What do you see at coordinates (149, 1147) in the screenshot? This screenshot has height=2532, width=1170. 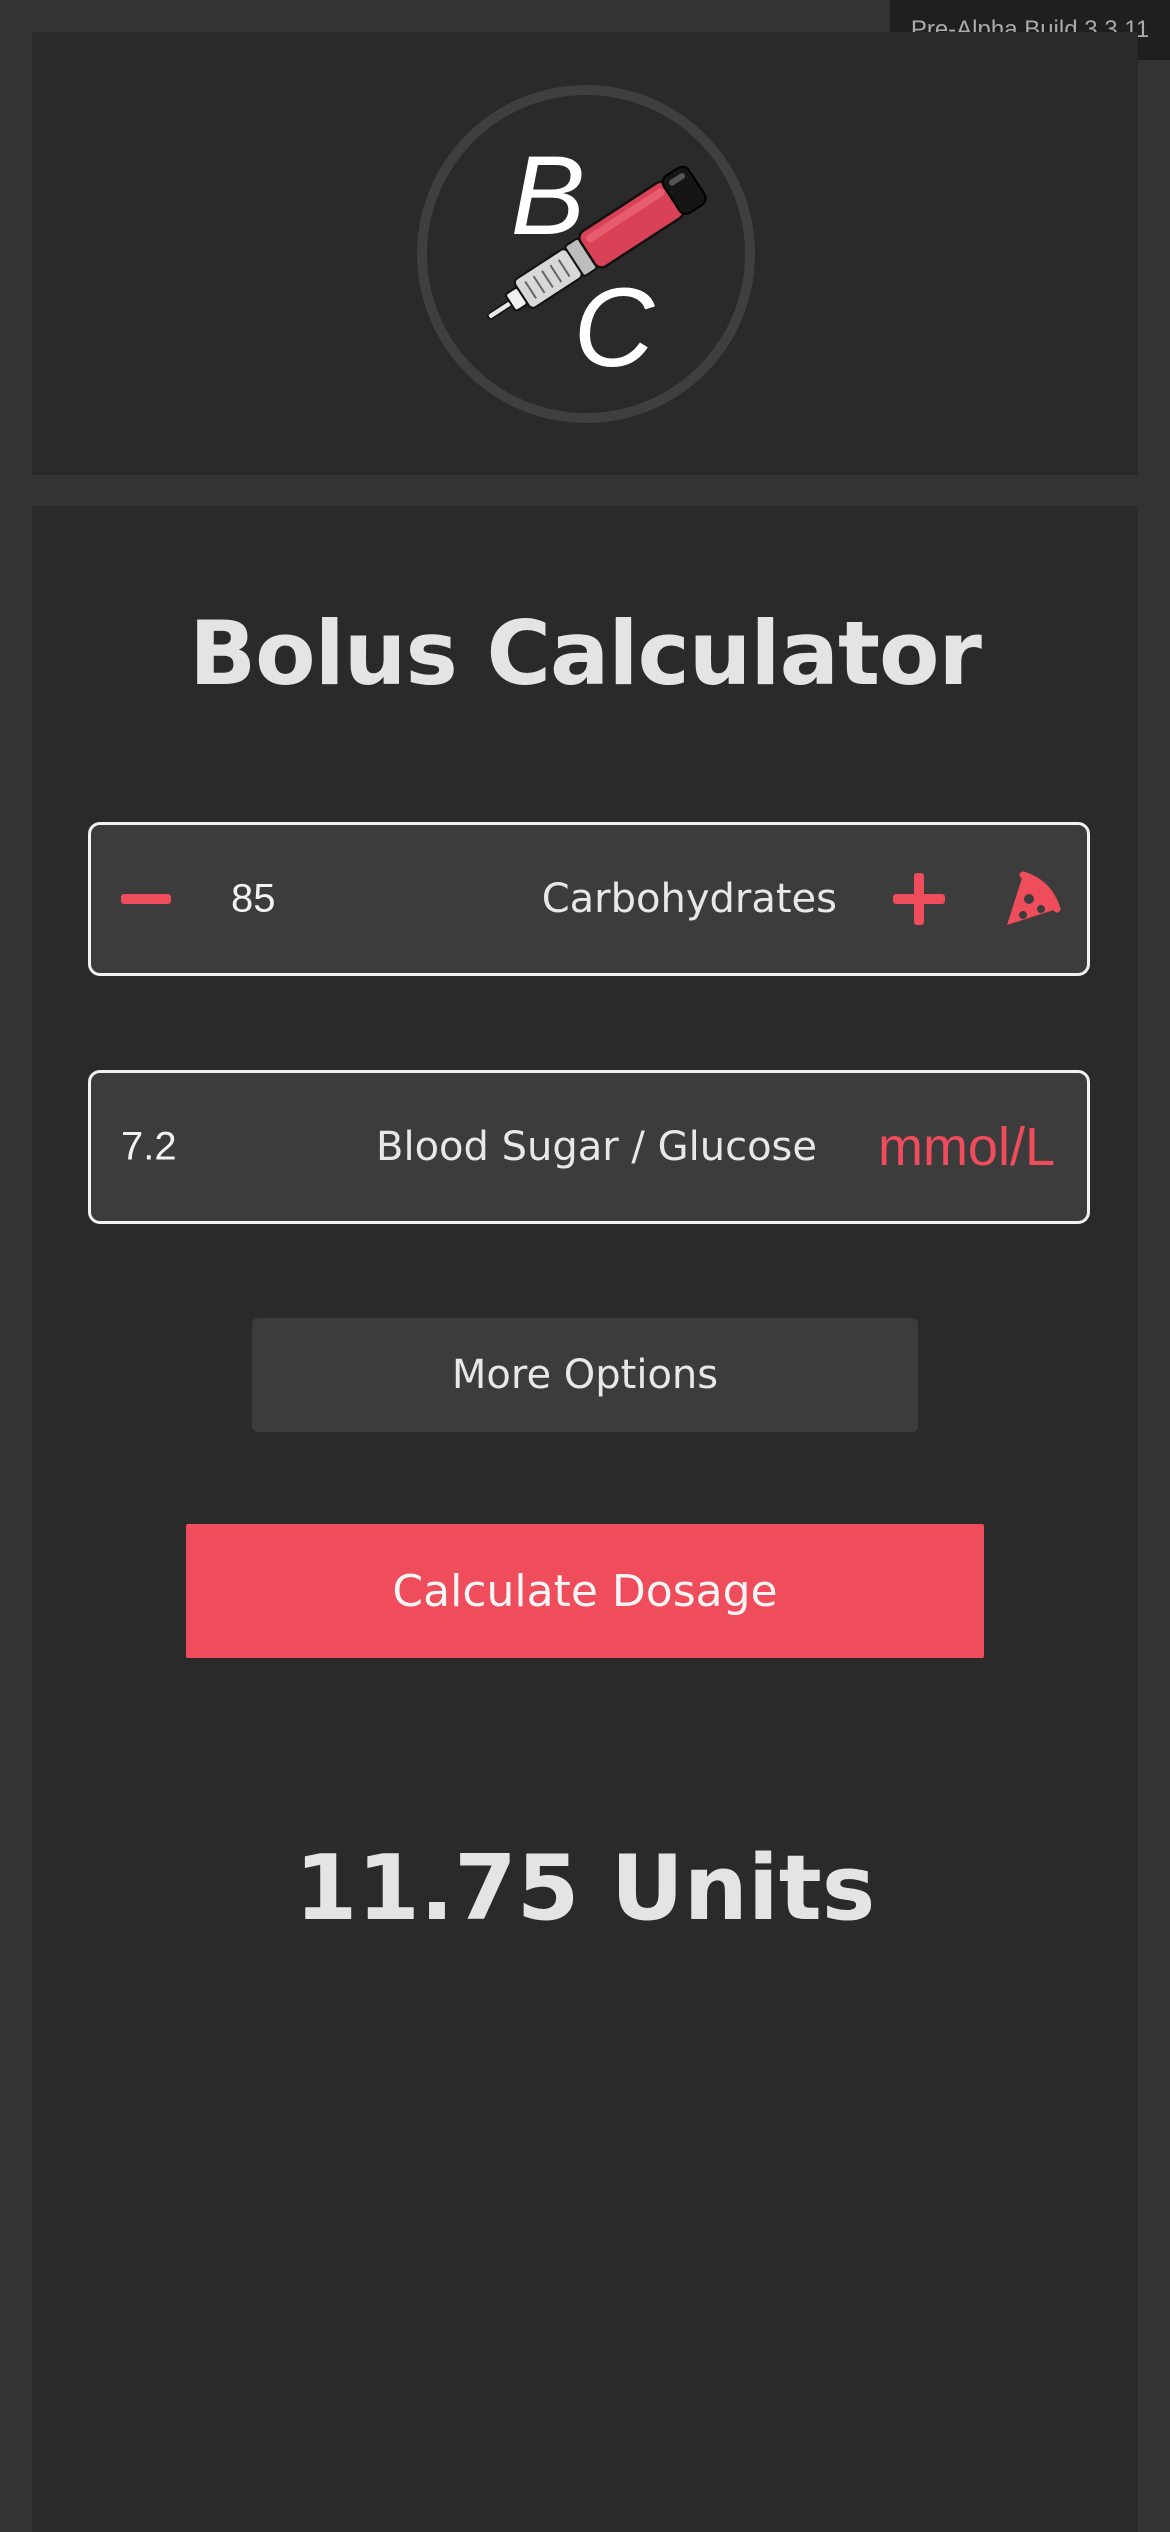 I see `glucose-value: 7.2` at bounding box center [149, 1147].